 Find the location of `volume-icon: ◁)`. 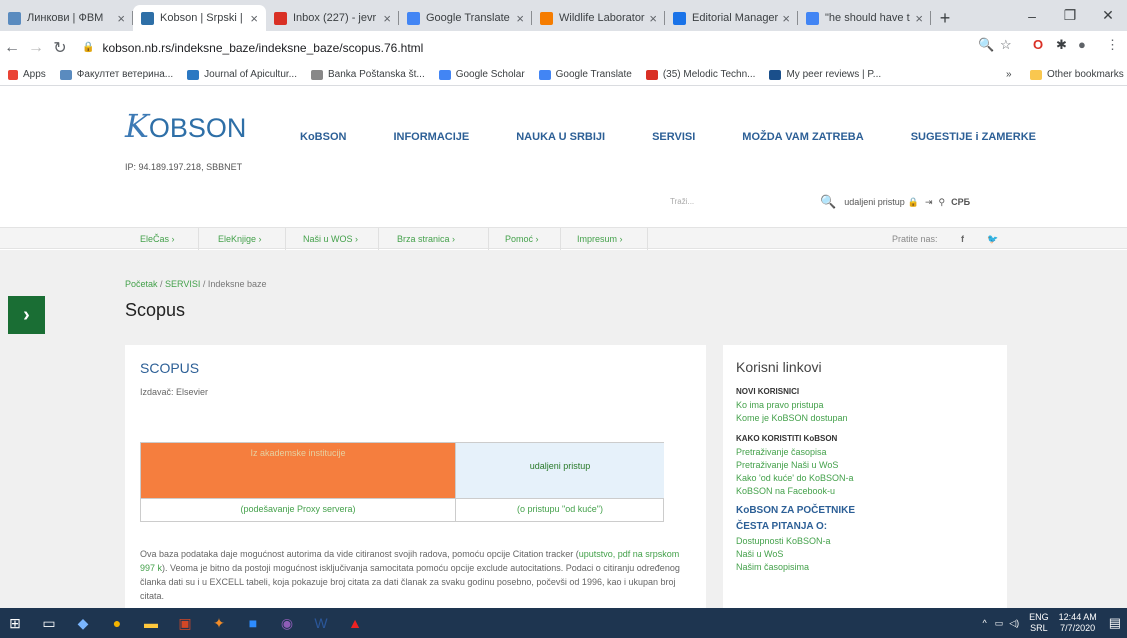

volume-icon: ◁) is located at coordinates (1014, 623).